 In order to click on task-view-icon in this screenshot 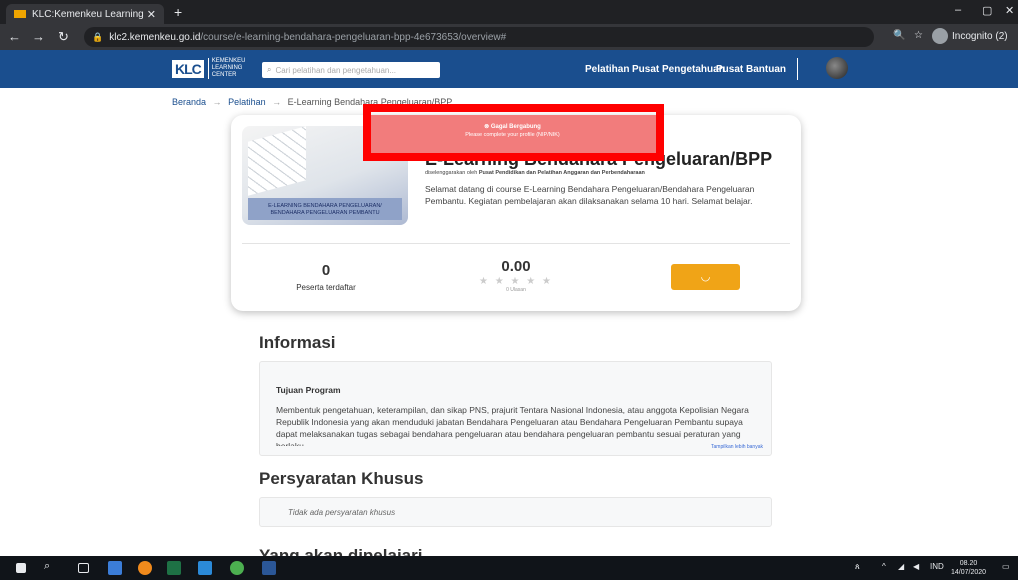, I will do `click(83, 568)`.